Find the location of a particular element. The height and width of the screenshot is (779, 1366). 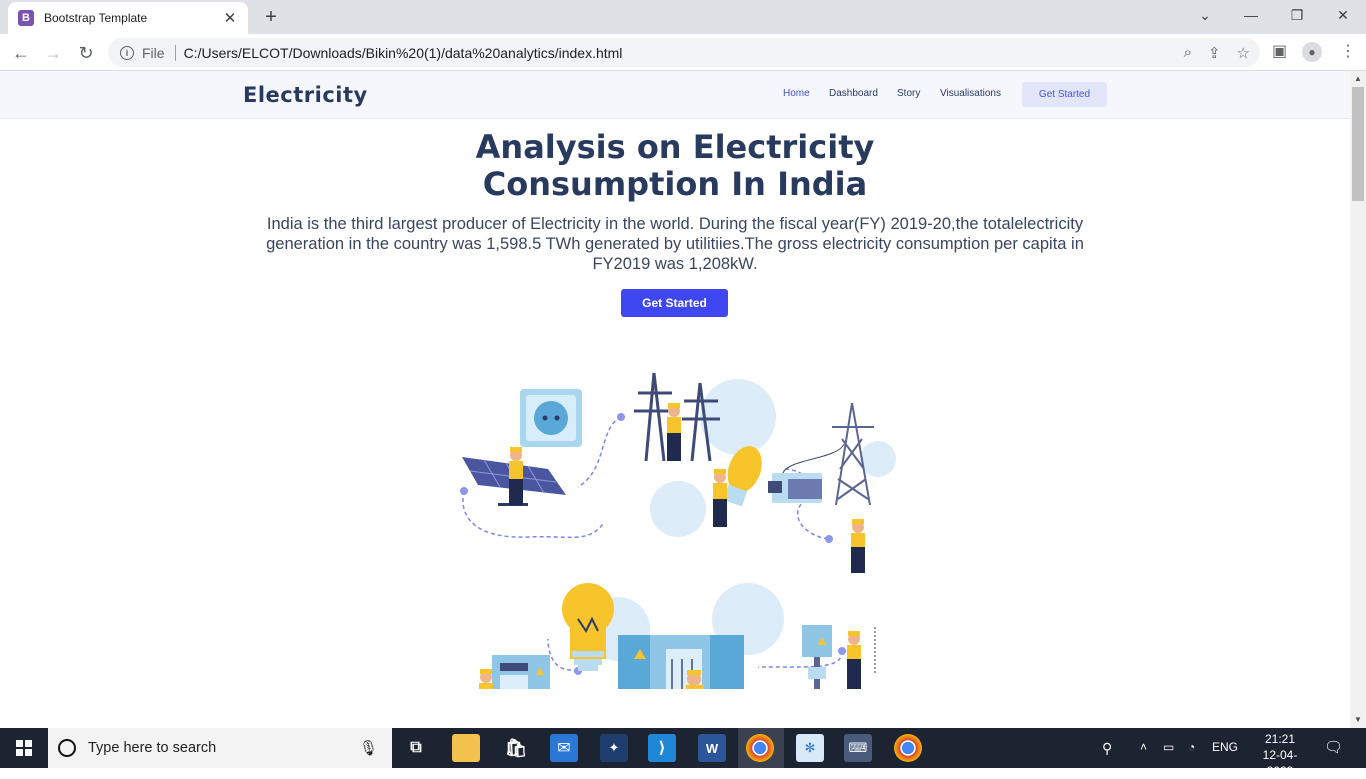

control-panel-icon is located at coordinates (521, 672).